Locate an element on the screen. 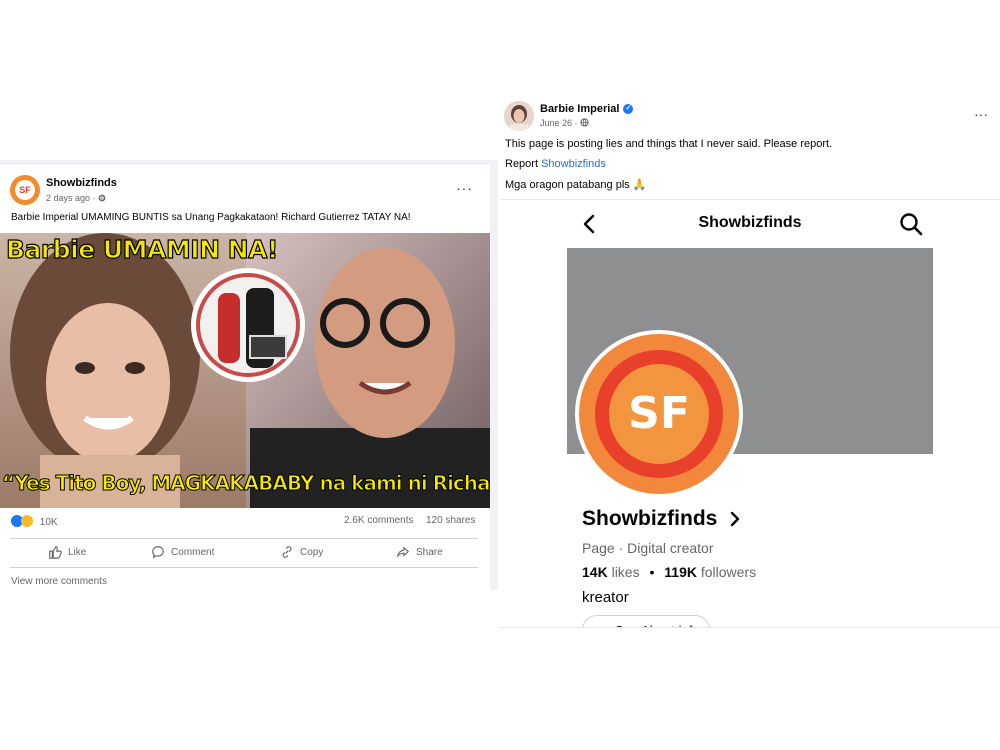  post-text-line-3-content: Mga oragon patabang pls is located at coordinates (567, 185).